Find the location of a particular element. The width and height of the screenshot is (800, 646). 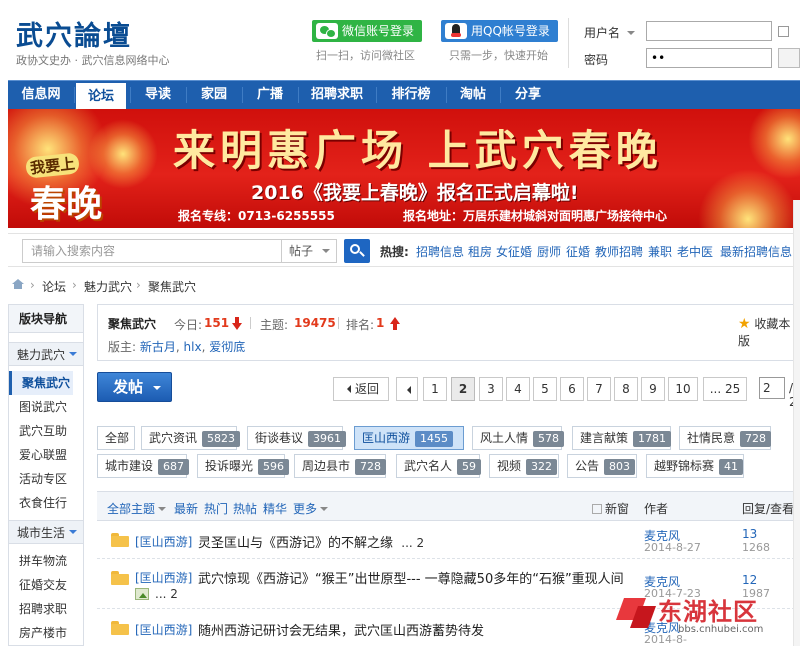

breadcrumb-charm-wuxue: 魅力武穴 is located at coordinates (108, 286).